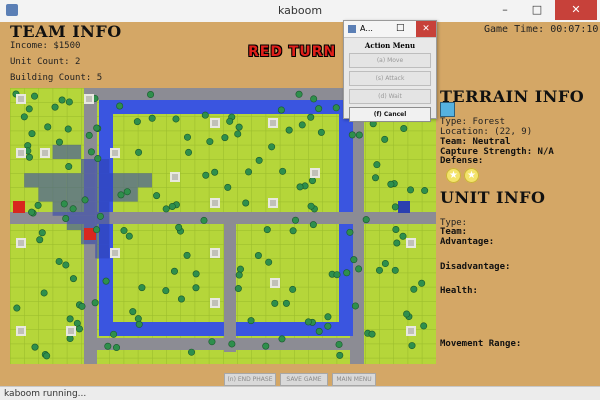 This screenshot has width=600, height=401. What do you see at coordinates (390, 114) in the screenshot?
I see `cancel-button: (f) Cancel` at bounding box center [390, 114].